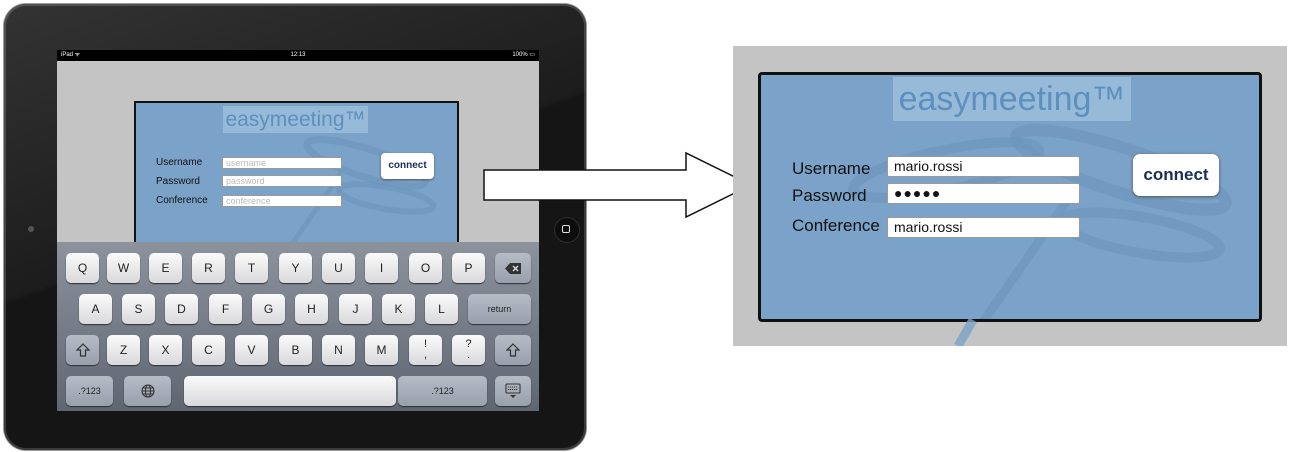 The width and height of the screenshot is (1289, 452). What do you see at coordinates (123, 350) in the screenshot?
I see `key-z: Z` at bounding box center [123, 350].